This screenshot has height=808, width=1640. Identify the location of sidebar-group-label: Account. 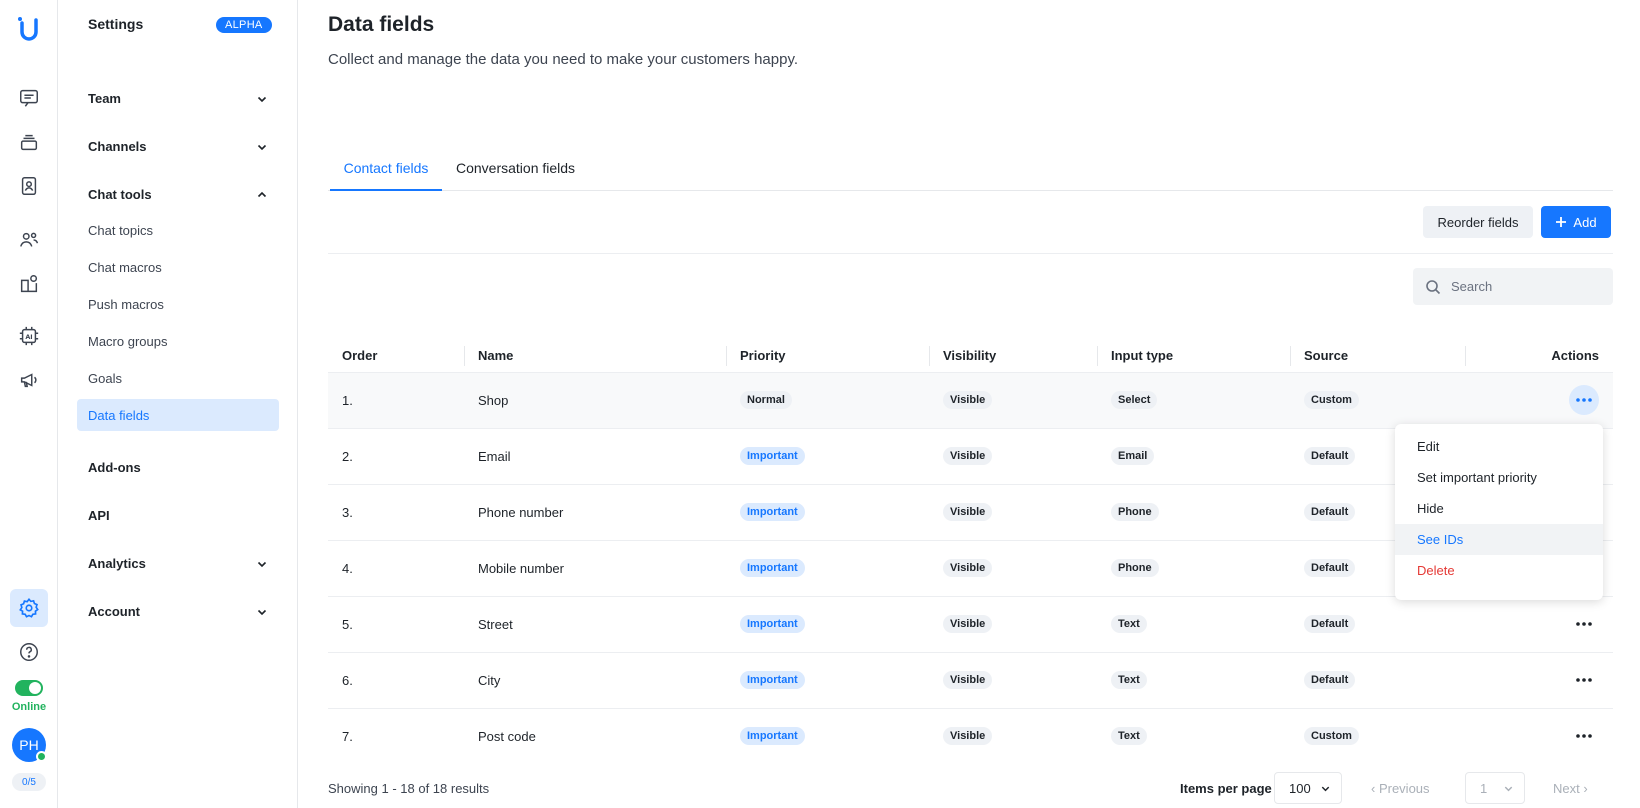
(114, 611).